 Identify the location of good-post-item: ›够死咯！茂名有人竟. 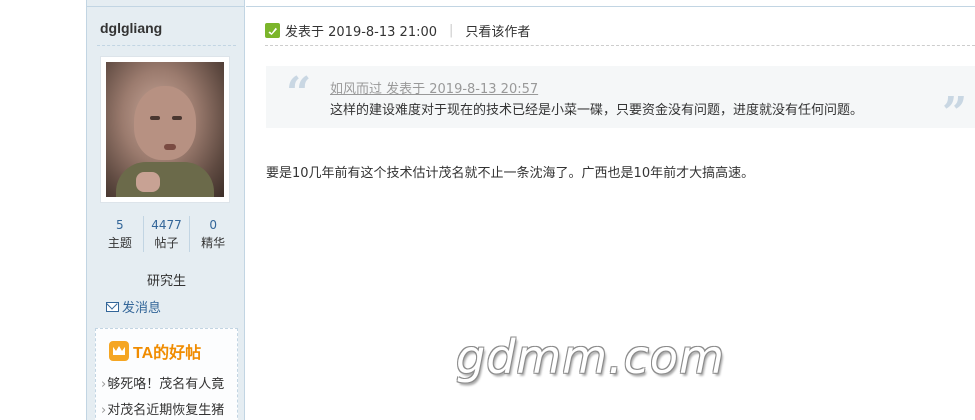
(169, 382).